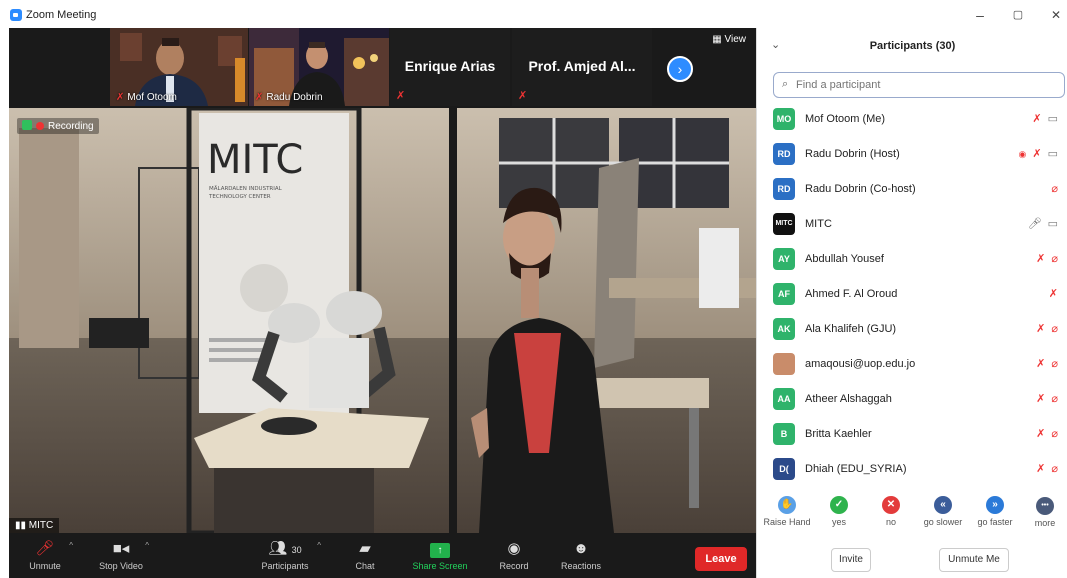 Image resolution: width=1067 pixels, height=578 pixels. Describe the element at coordinates (514, 557) in the screenshot. I see `record-button: ◉ Record` at that location.